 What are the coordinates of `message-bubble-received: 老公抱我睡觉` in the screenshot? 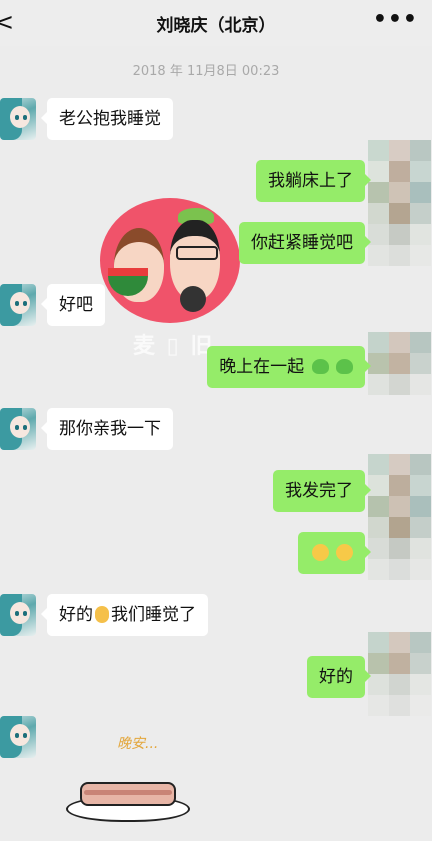 It's located at (107, 119).